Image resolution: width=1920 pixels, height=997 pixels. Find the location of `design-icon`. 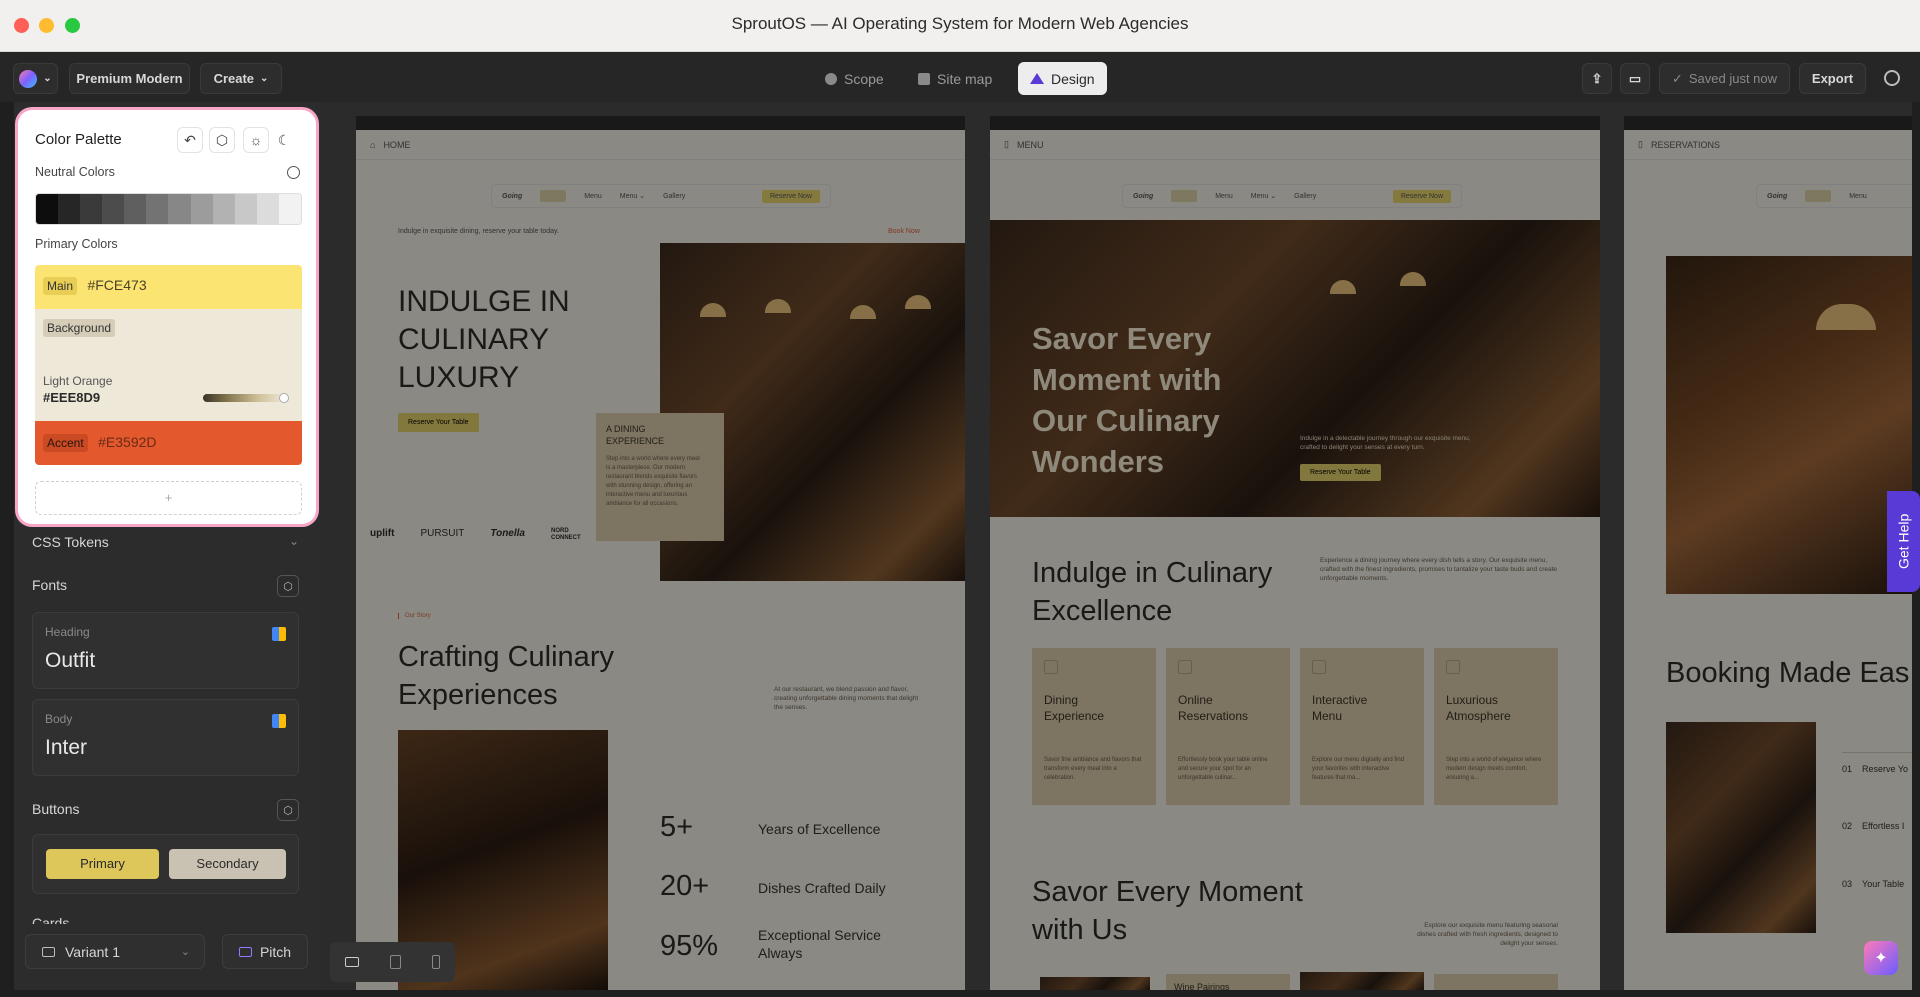

design-icon is located at coordinates (1037, 78).